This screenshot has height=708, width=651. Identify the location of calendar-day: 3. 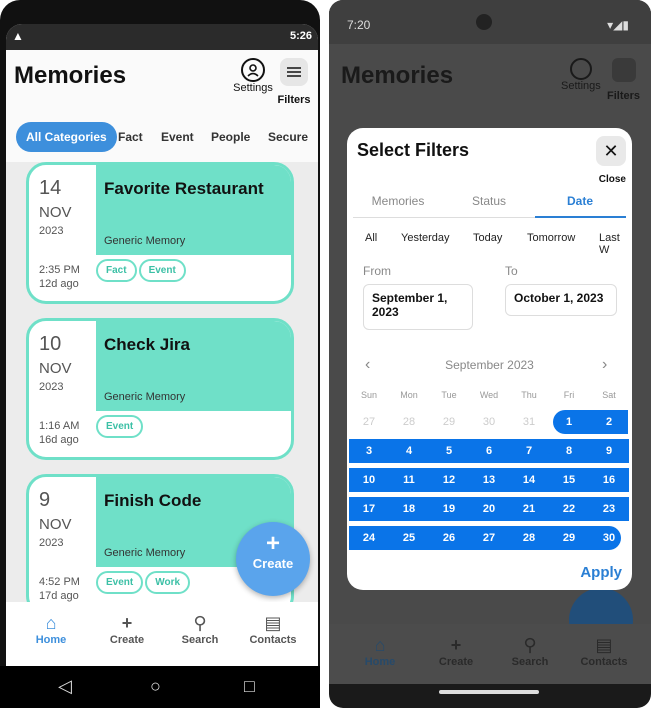
(369, 451).